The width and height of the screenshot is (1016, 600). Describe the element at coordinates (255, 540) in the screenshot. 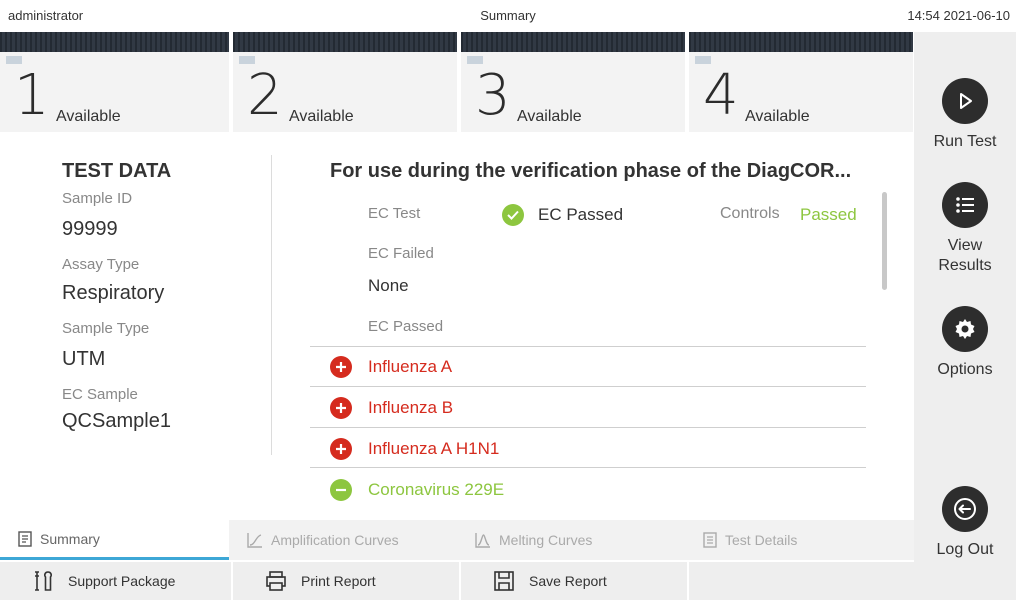

I see `curve-icon` at that location.